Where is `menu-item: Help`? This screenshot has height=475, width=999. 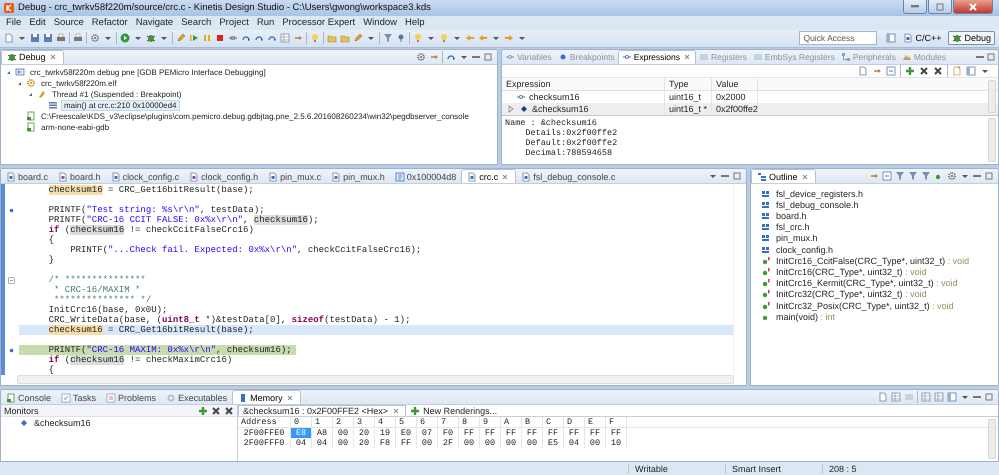
menu-item: Help is located at coordinates (415, 22).